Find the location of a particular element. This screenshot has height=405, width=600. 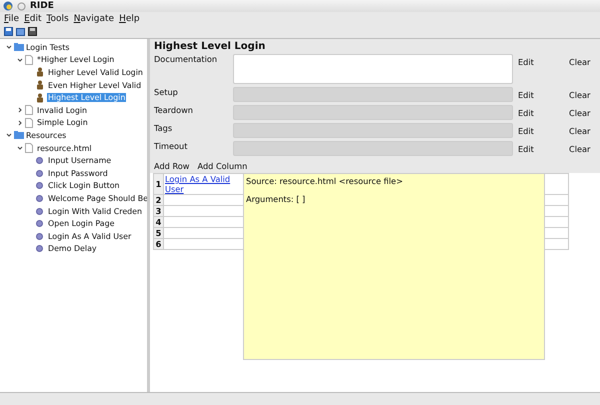

menu-item: Help is located at coordinates (129, 19).